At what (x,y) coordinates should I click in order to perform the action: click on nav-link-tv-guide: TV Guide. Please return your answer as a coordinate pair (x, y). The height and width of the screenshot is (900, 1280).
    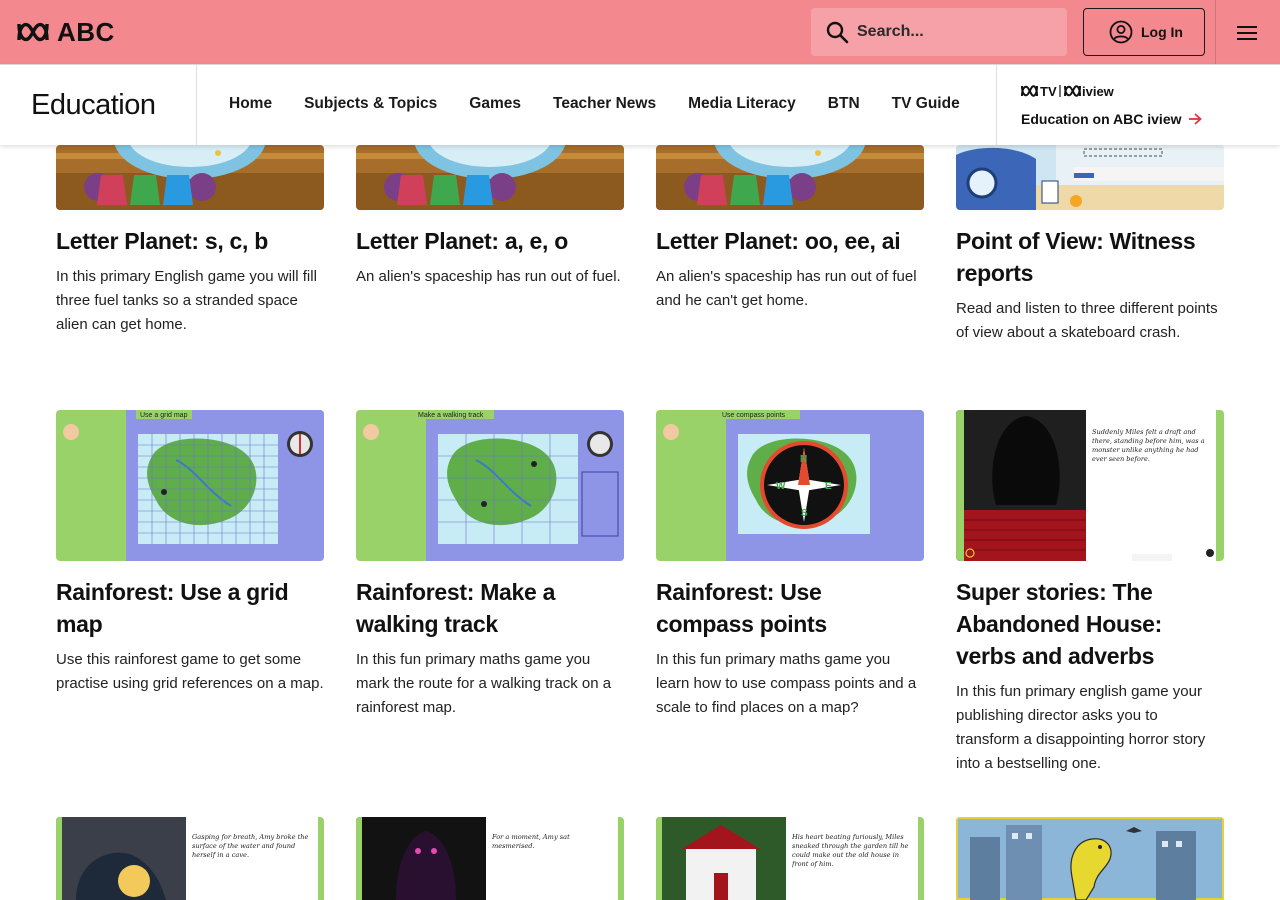
    Looking at the image, I should click on (926, 104).